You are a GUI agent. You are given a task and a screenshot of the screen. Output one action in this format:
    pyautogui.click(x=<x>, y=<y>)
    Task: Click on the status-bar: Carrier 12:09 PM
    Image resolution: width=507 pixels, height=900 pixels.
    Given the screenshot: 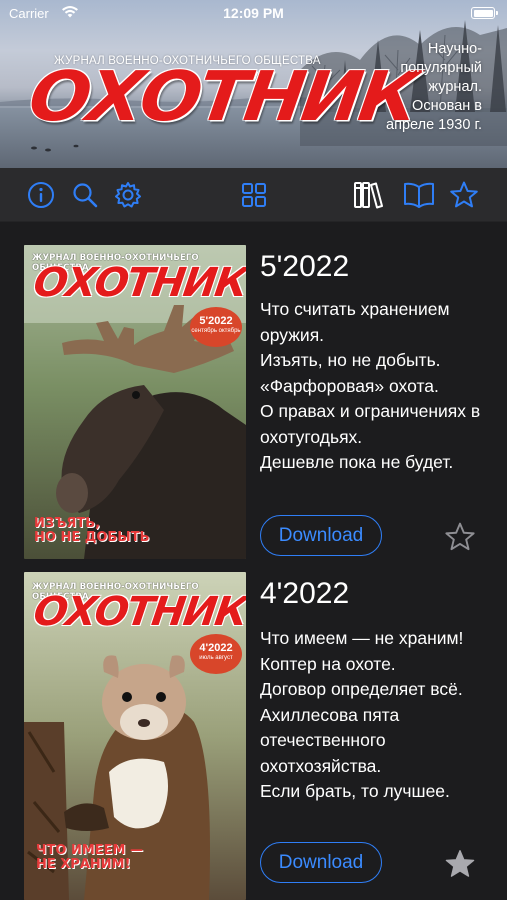 What is the action you would take?
    pyautogui.click(x=253, y=14)
    